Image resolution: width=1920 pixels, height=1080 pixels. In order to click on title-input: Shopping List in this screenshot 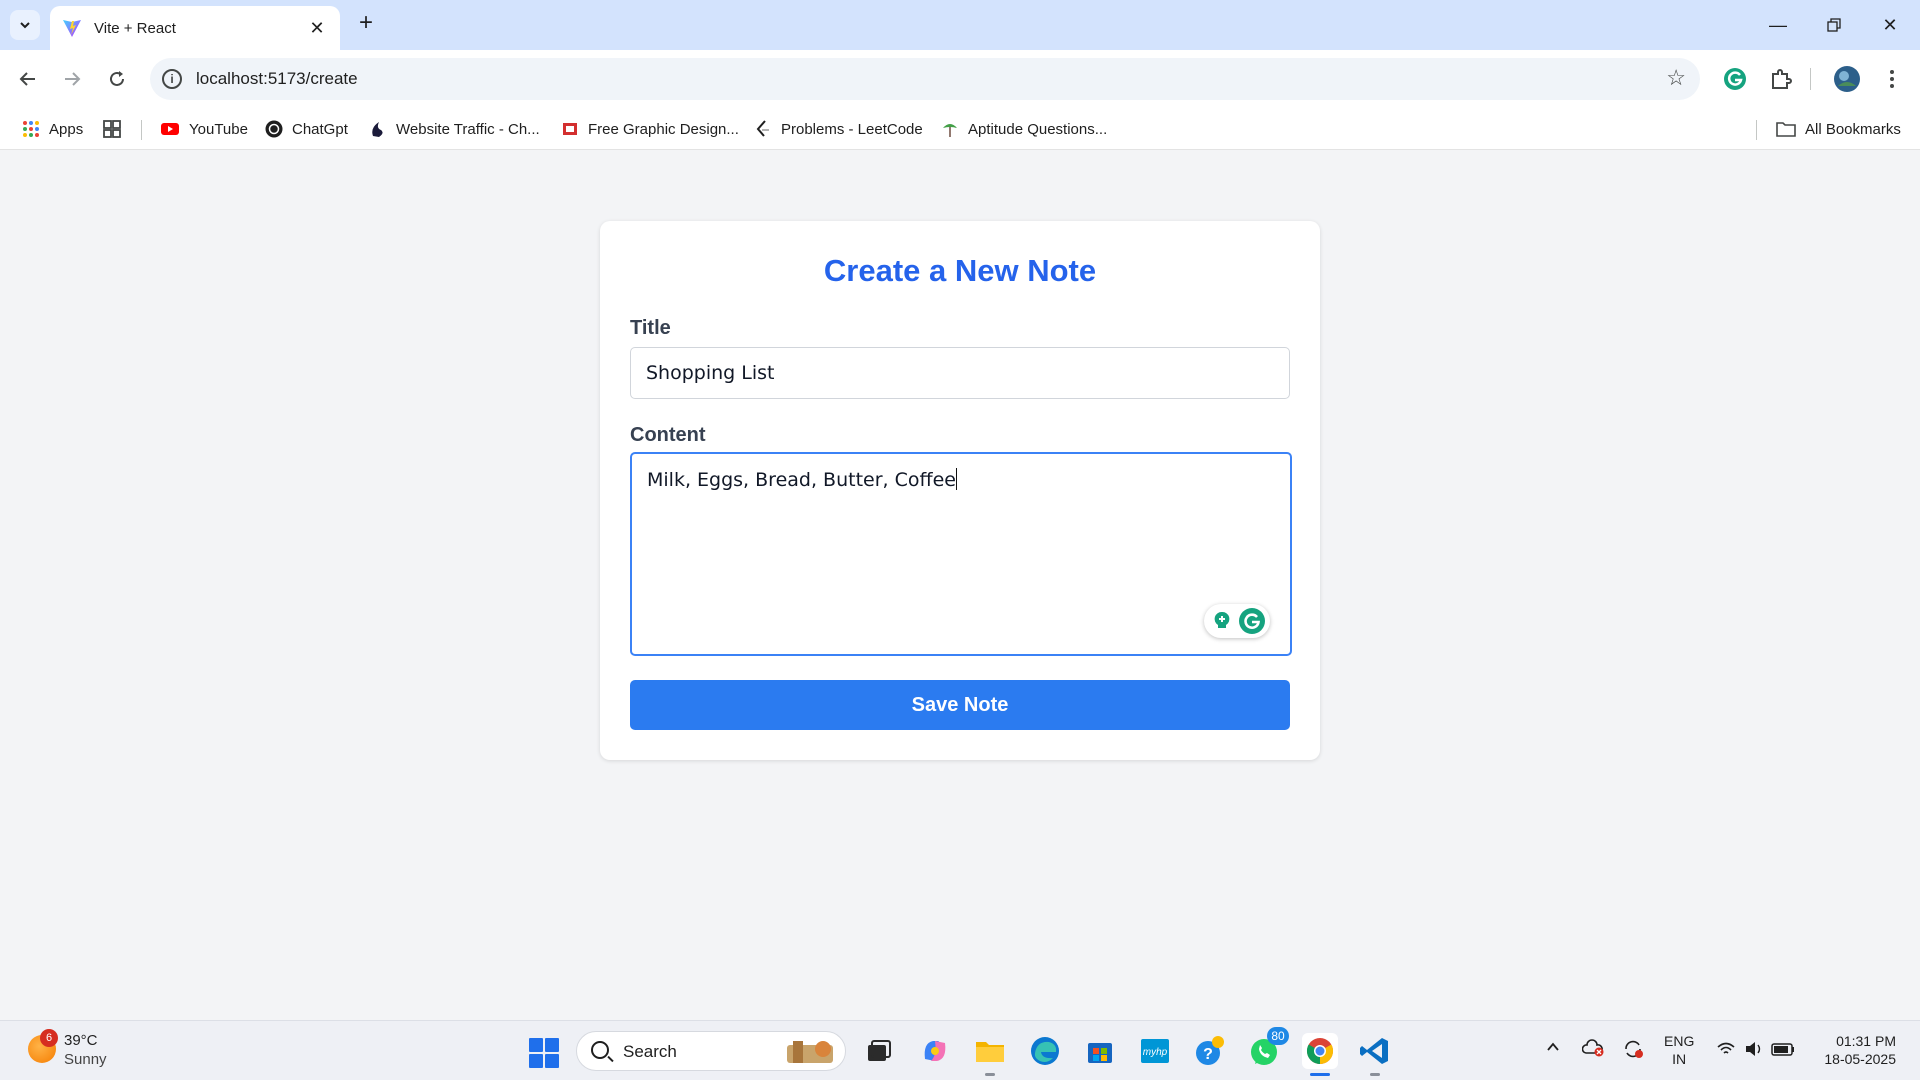, I will do `click(960, 373)`.